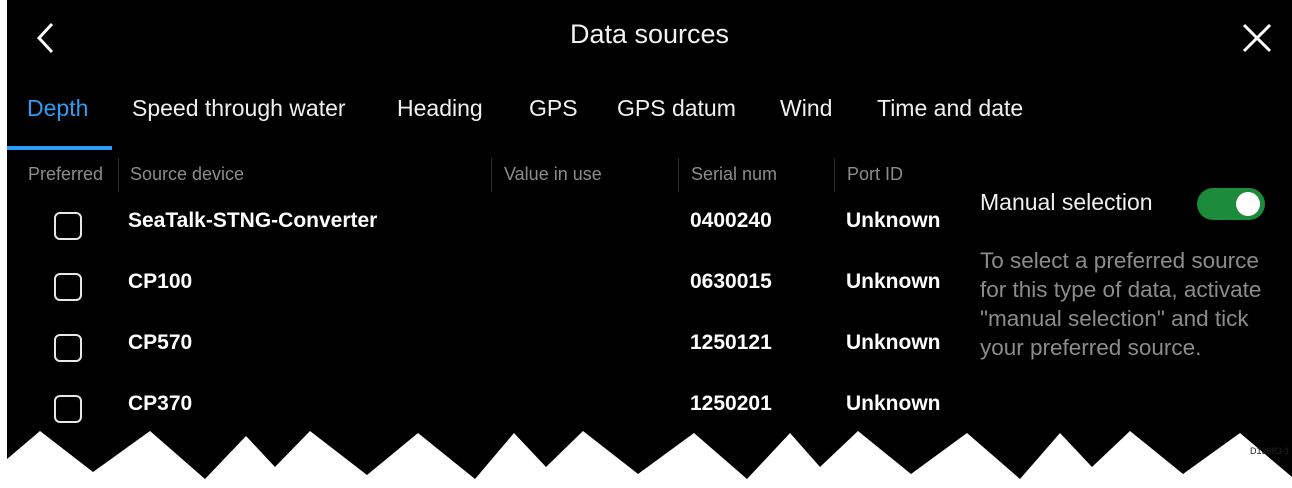  I want to click on active-tab-indicator, so click(59, 148).